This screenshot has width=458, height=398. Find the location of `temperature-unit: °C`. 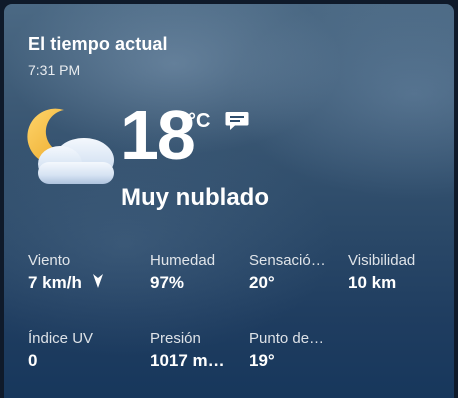

temperature-unit: °C is located at coordinates (199, 121).